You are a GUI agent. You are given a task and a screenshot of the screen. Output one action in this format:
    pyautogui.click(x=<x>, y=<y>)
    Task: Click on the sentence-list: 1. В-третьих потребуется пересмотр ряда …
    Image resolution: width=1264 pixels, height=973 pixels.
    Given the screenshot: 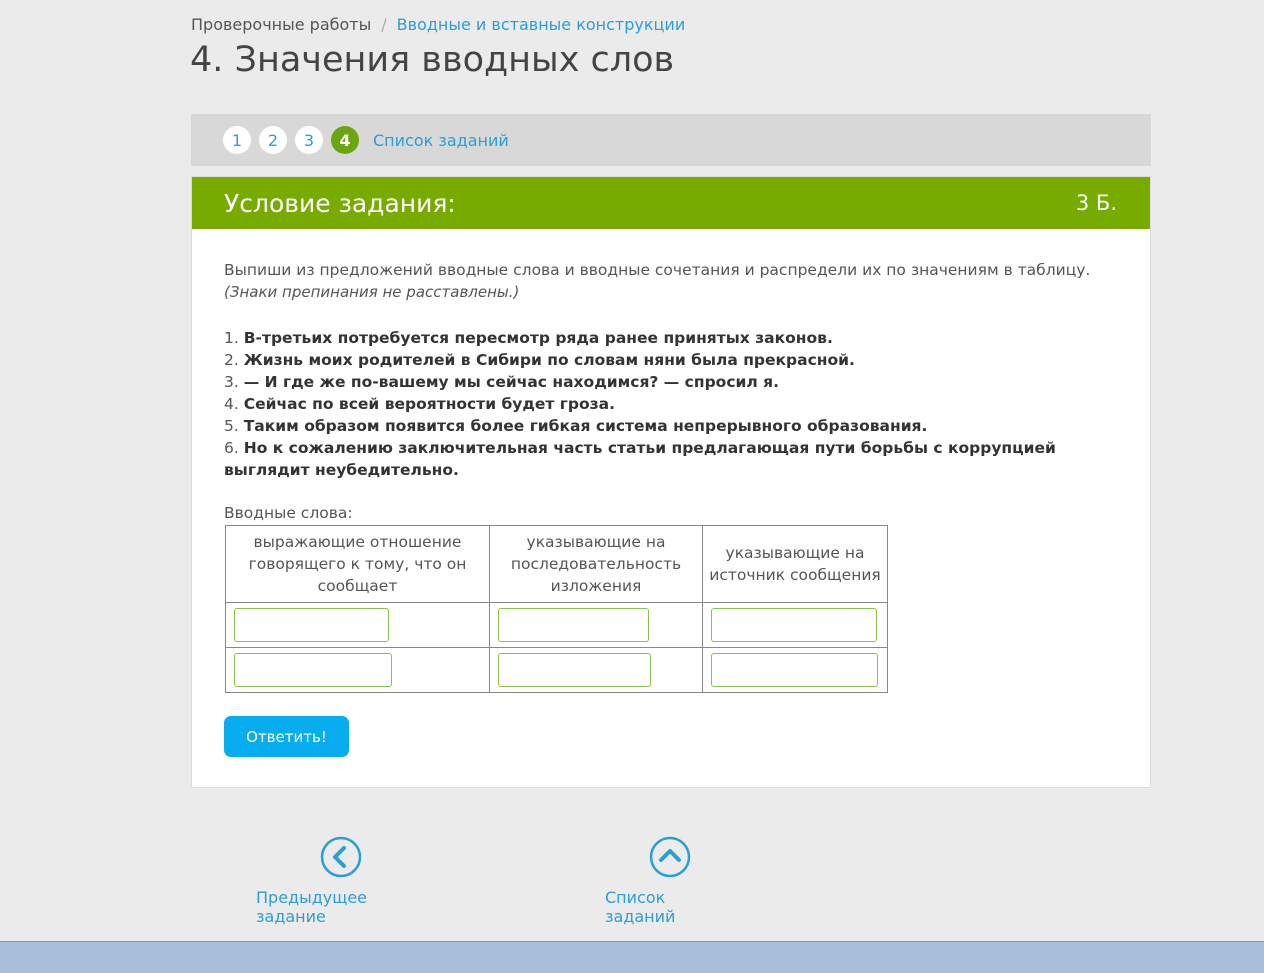 What is the action you would take?
    pyautogui.click(x=654, y=404)
    